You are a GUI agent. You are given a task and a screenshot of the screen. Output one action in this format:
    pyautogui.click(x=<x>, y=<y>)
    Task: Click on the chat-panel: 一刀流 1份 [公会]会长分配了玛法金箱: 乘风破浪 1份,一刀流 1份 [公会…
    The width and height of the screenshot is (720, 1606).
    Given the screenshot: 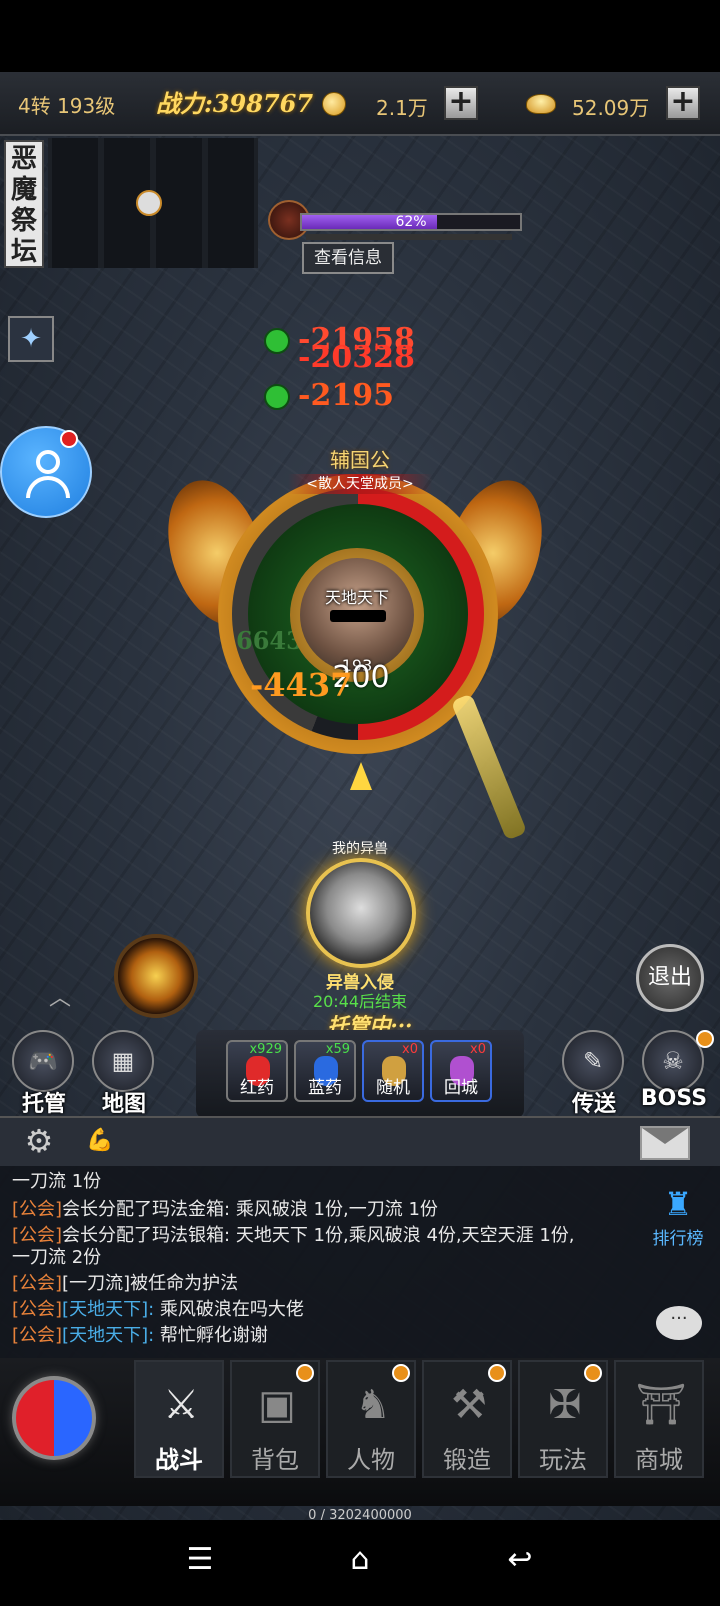 What is the action you would take?
    pyautogui.click(x=360, y=1262)
    